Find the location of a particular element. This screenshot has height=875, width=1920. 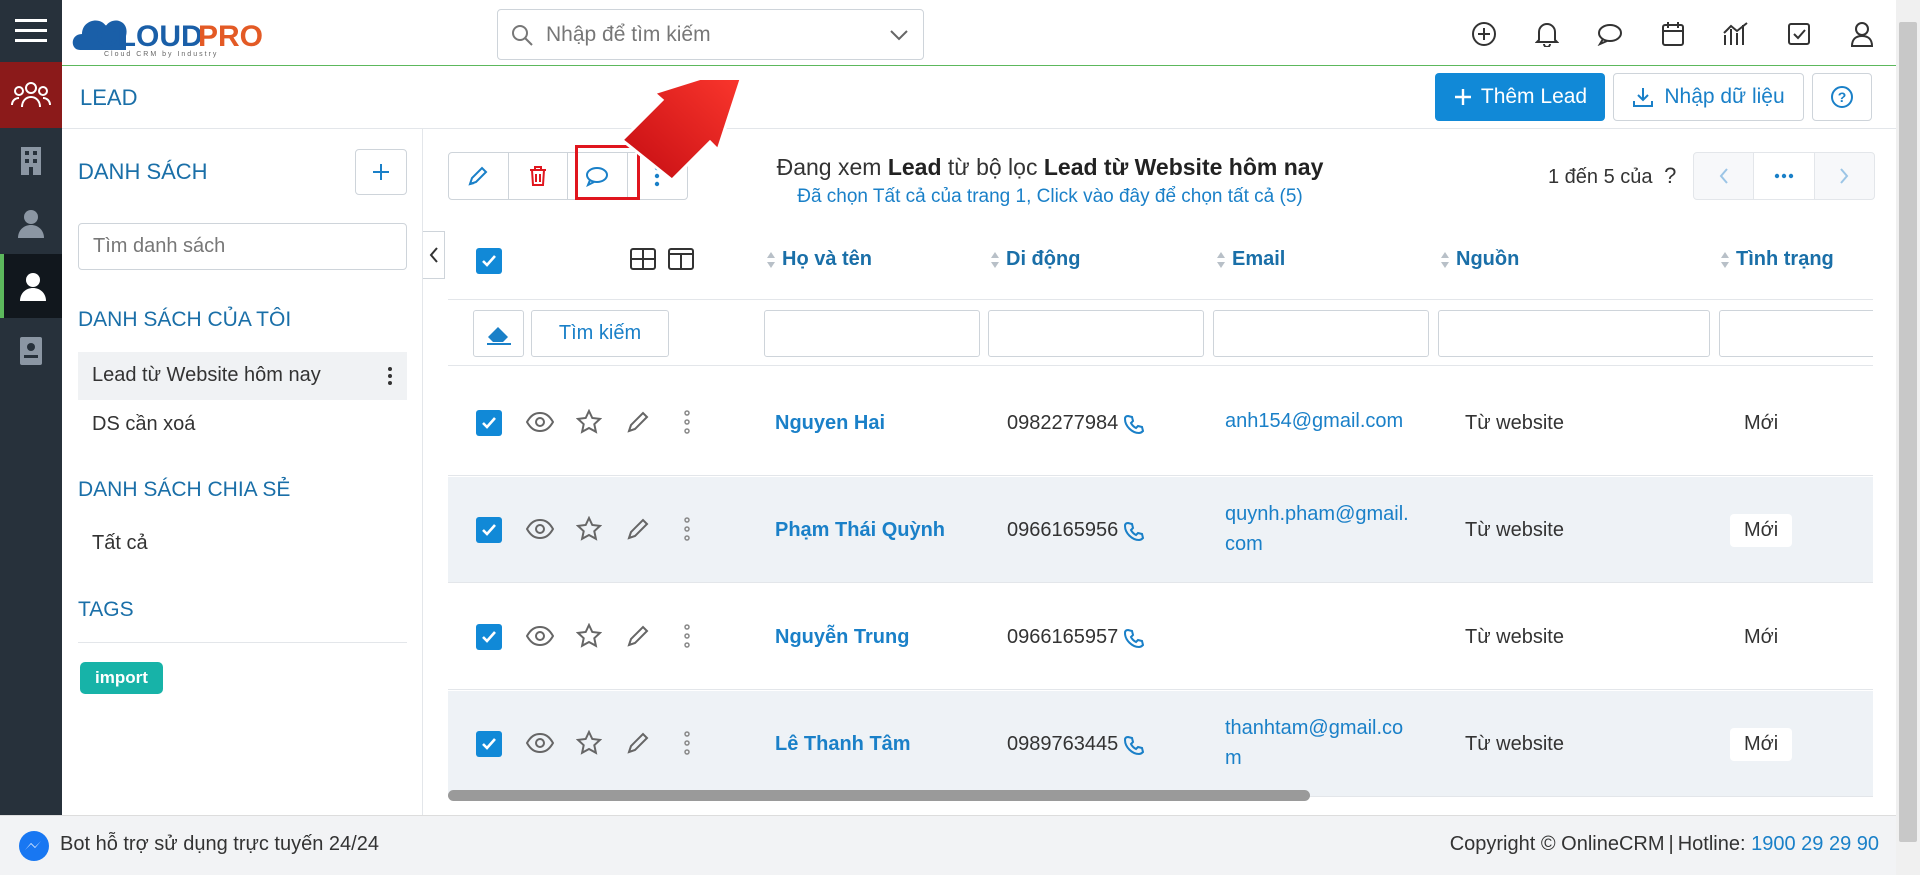

profile-icon is located at coordinates (1862, 34).